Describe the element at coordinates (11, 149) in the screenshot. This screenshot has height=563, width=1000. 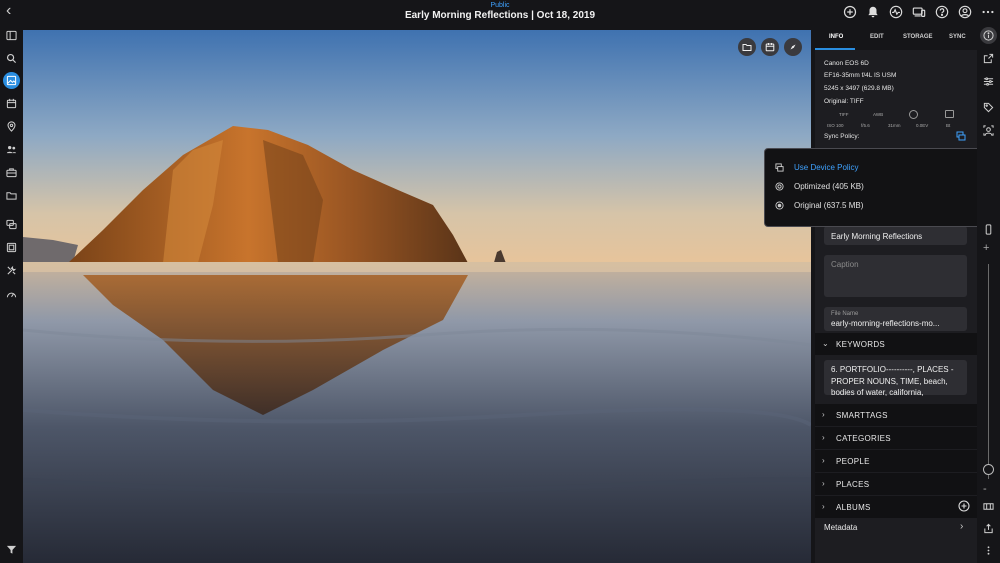
I see `people-icon` at that location.